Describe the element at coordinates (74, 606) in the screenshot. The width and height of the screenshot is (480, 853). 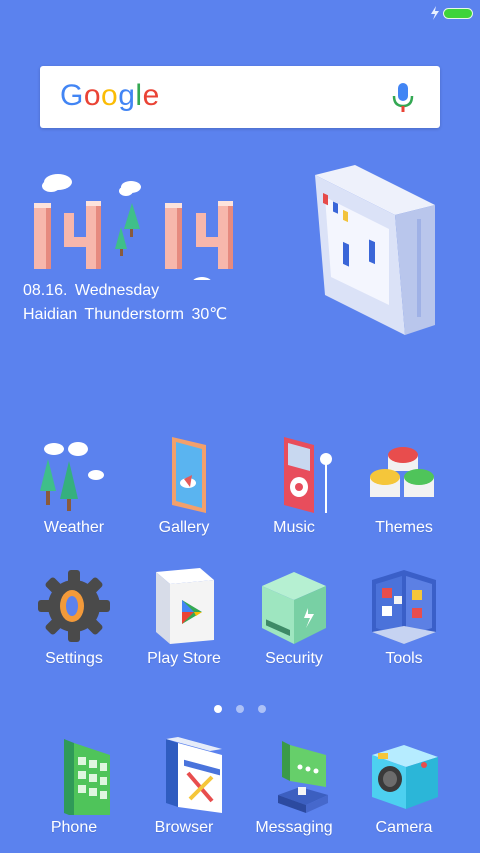
I see `gear-icon` at that location.